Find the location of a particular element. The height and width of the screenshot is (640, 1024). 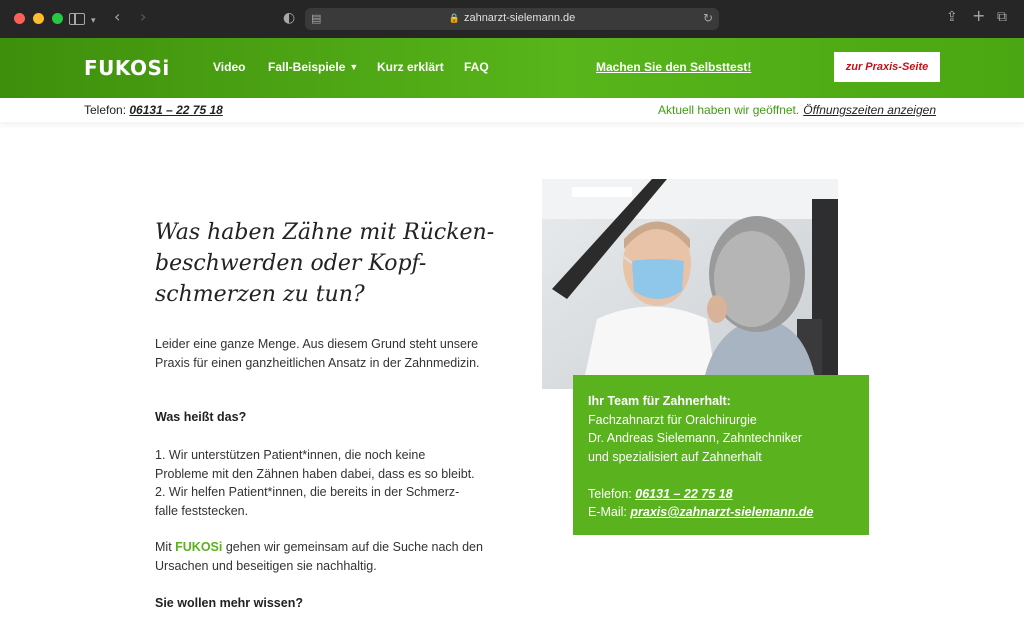

photo-illustration is located at coordinates (690, 284).